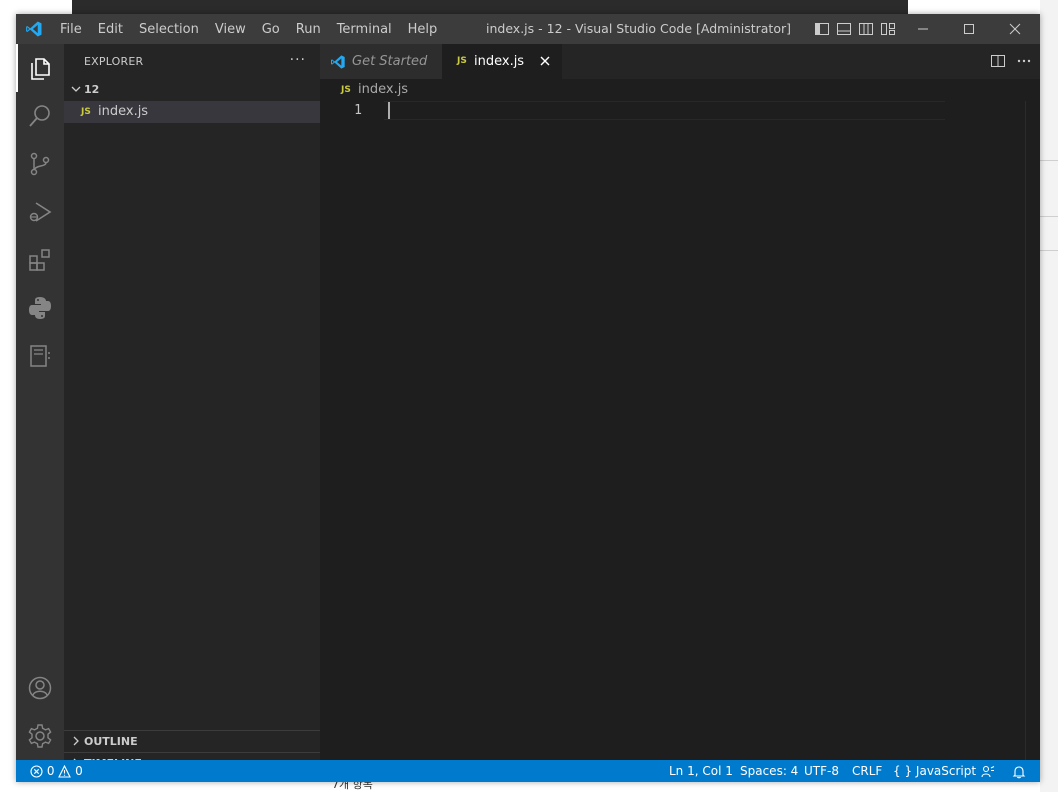  I want to click on close-icon, so click(1015, 29).